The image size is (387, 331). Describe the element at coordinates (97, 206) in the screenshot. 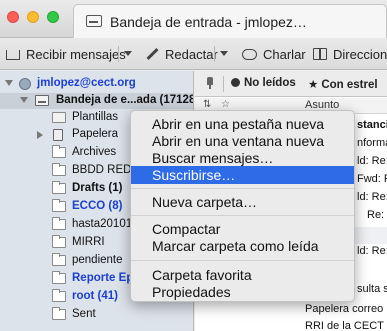

I see `folder-label: ECCO (8)` at that location.